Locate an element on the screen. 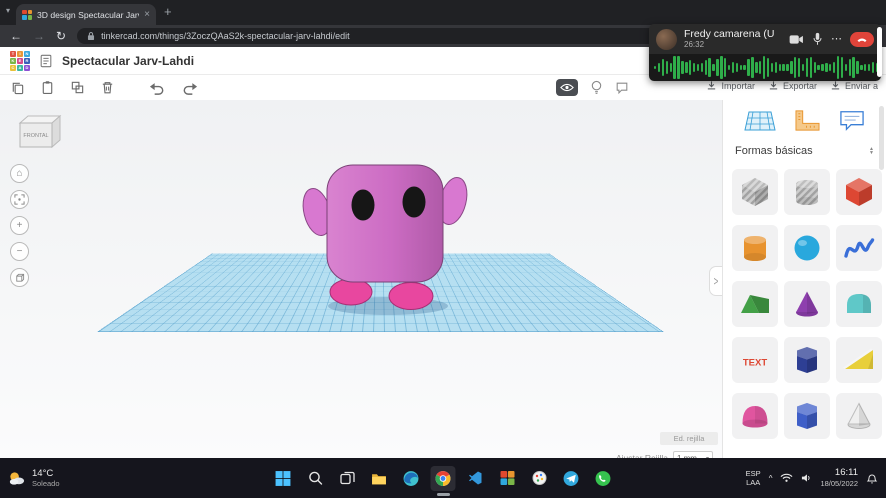 This screenshot has width=886, height=498. shape-garabato is located at coordinates (859, 248).